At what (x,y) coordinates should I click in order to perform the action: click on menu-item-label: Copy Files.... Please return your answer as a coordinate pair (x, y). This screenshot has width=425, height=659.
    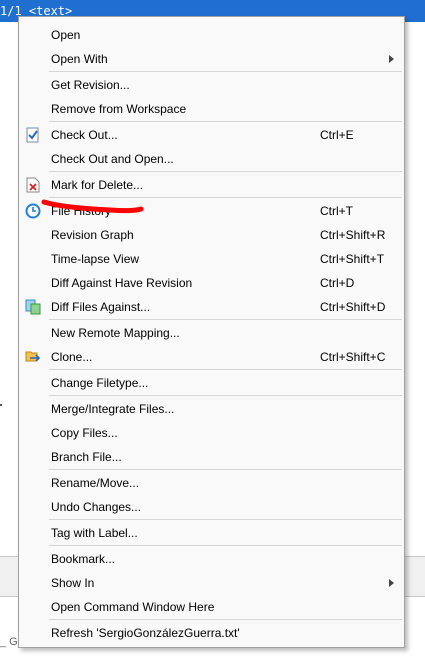
    Looking at the image, I should click on (84, 433).